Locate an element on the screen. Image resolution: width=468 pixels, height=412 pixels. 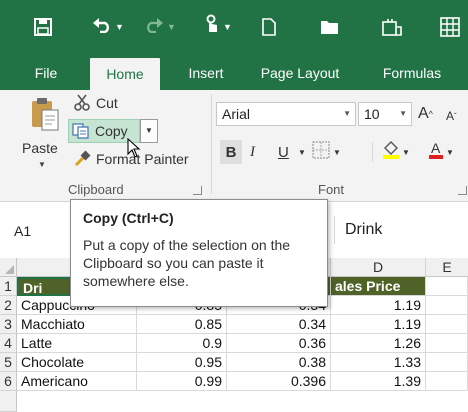
cell-d1: ales Price is located at coordinates (378, 286).